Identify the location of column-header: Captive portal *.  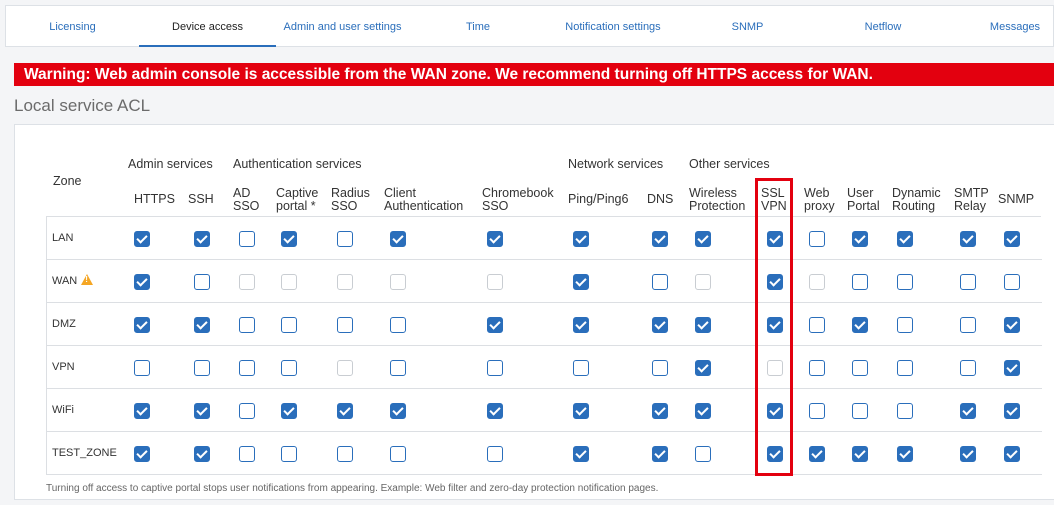
(297, 200).